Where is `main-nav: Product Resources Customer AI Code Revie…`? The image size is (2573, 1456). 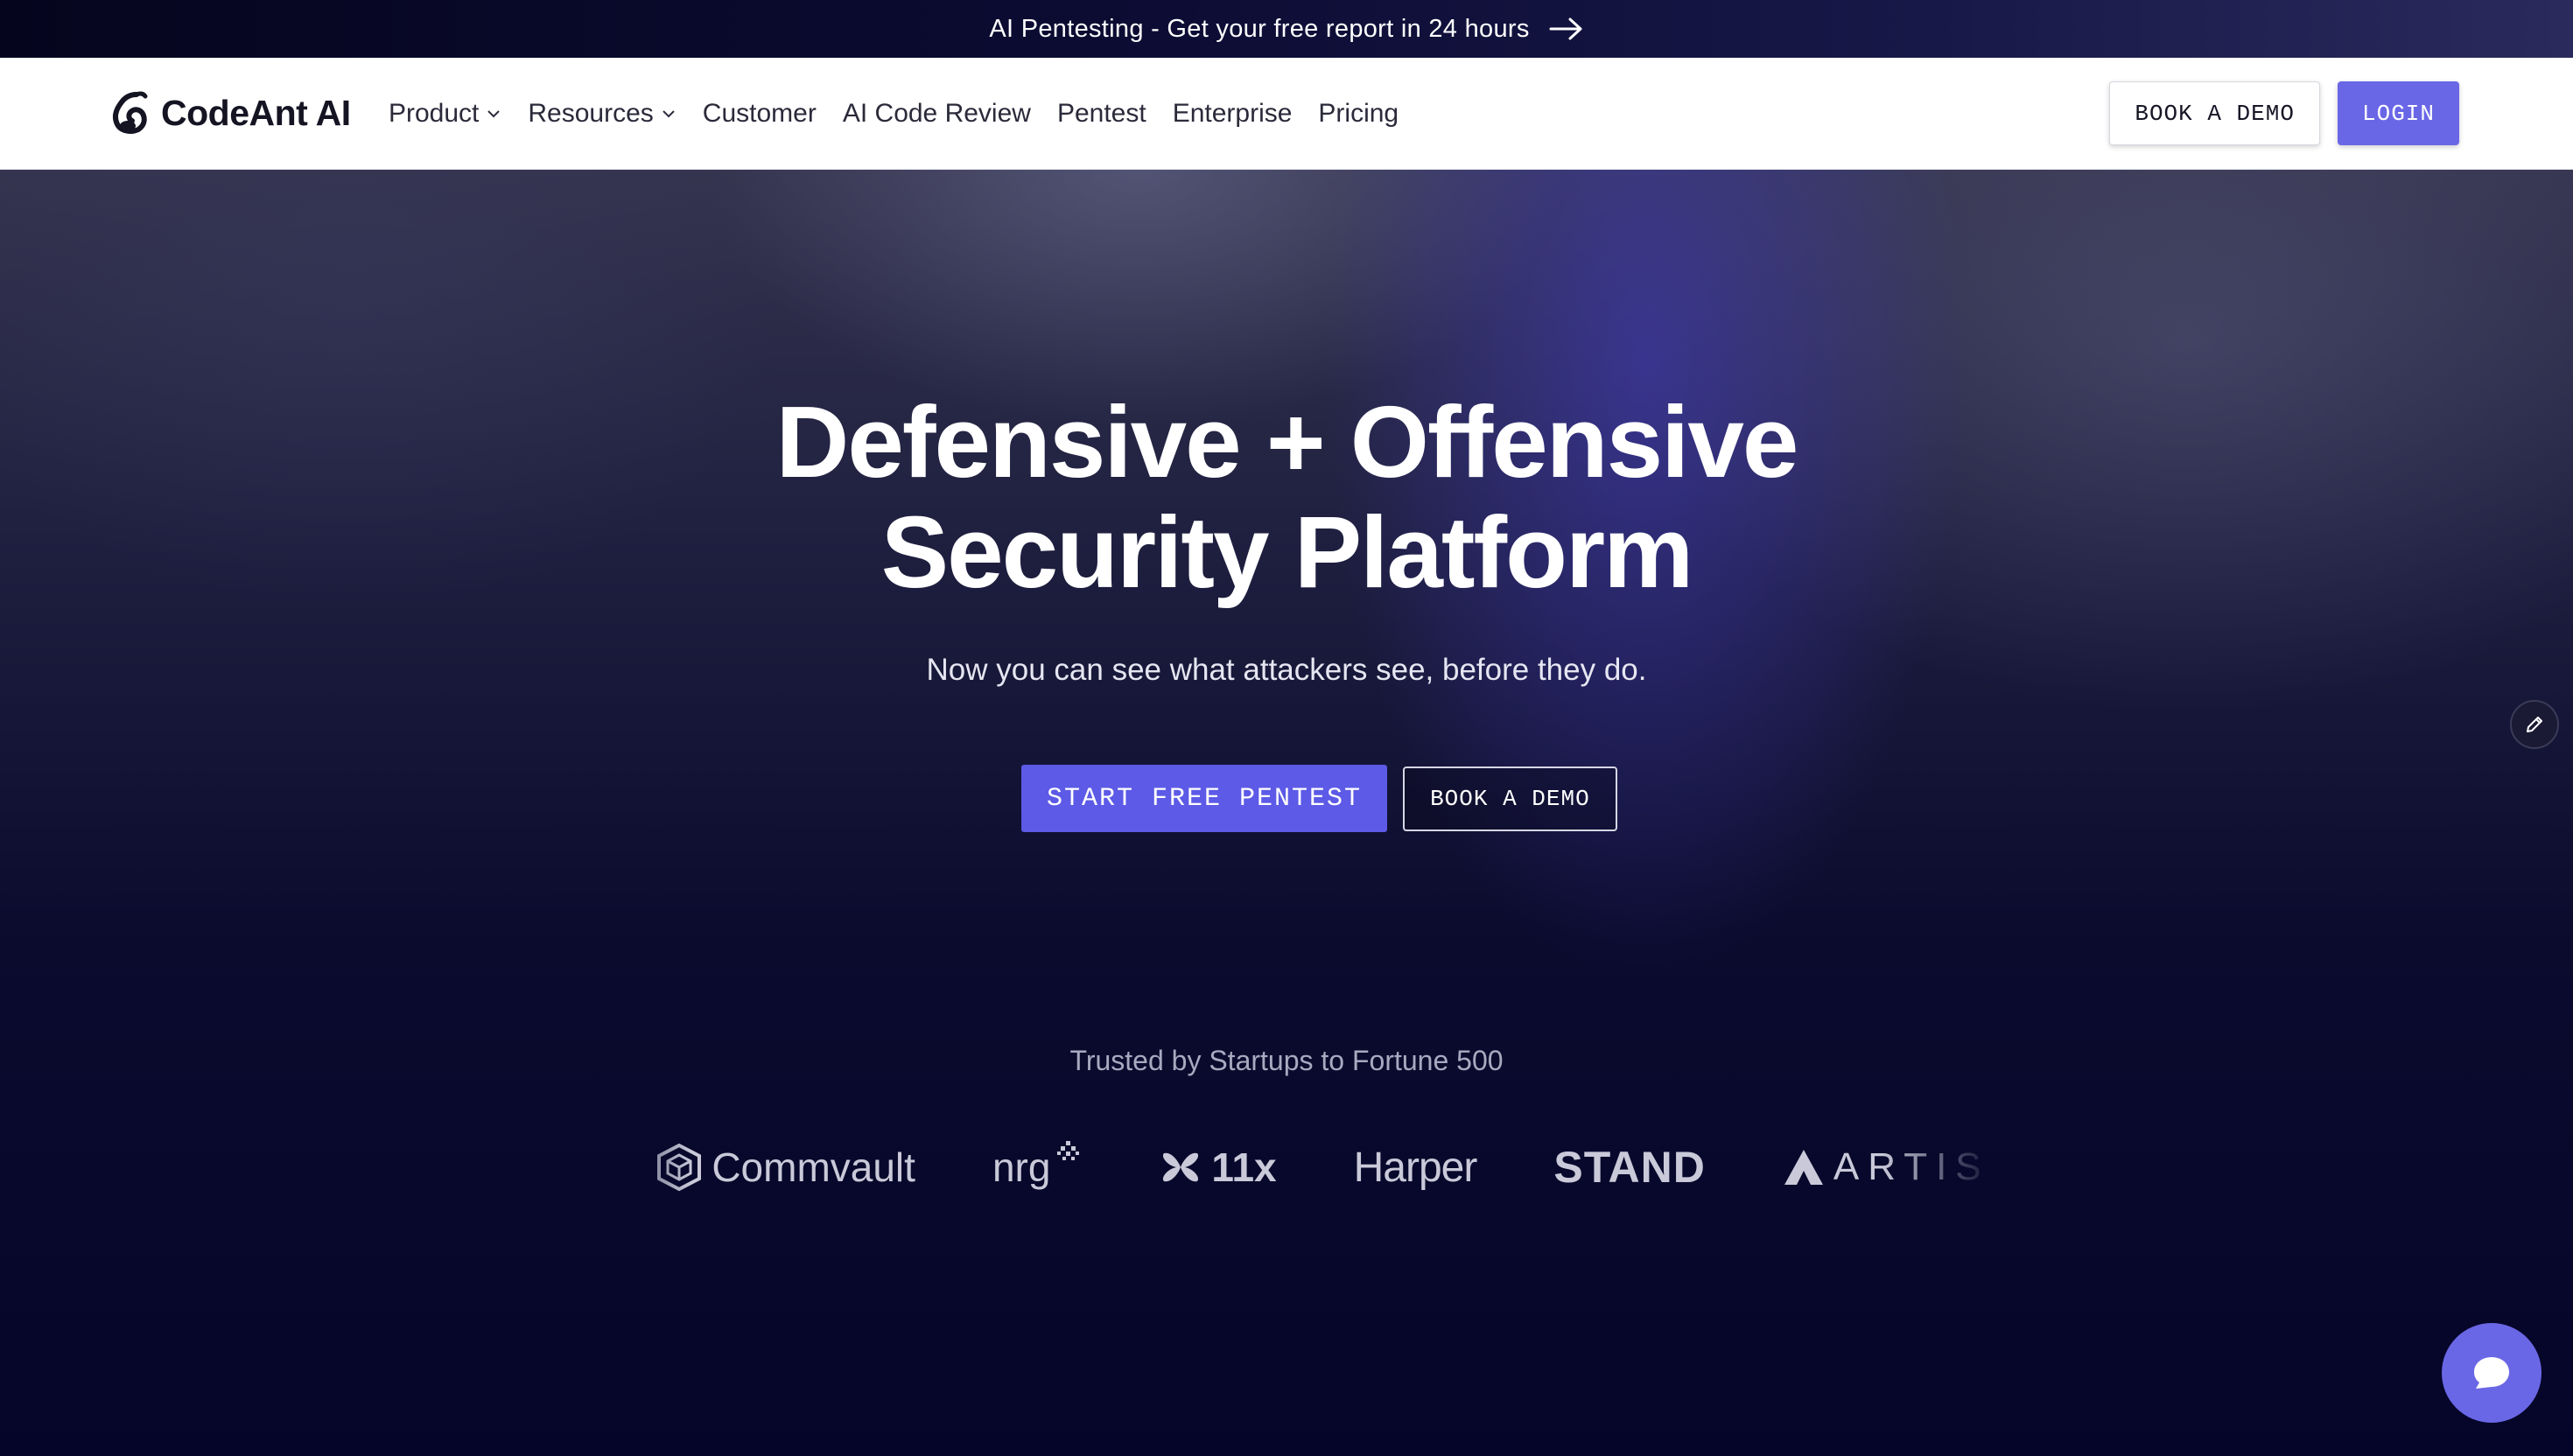
main-nav: Product Resources Customer AI Code Revie… is located at coordinates (894, 114).